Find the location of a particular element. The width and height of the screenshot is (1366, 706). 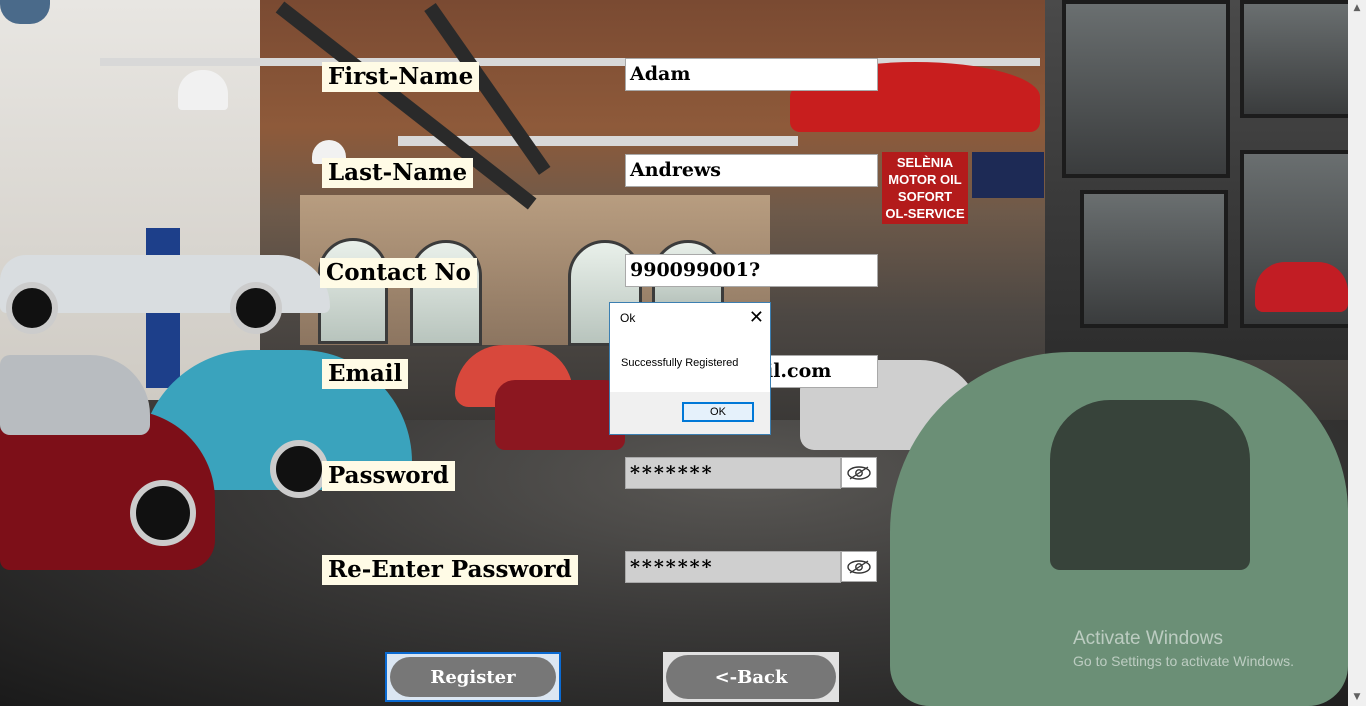

message-dialog: Ok ✕ Successfully Registered OK is located at coordinates (690, 368).